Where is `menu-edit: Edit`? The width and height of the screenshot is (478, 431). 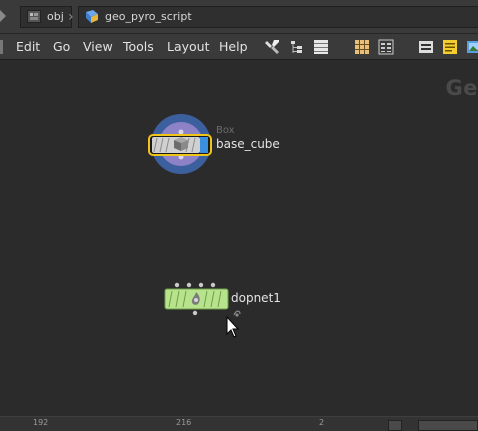
menu-edit: Edit is located at coordinates (28, 47).